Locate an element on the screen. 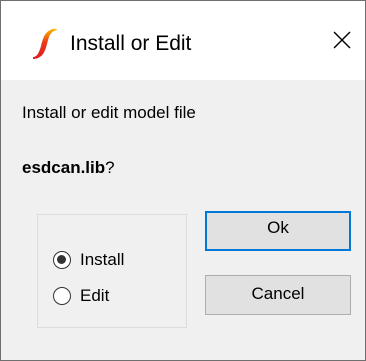 The image size is (366, 361). install-radio: Install is located at coordinates (88, 260).